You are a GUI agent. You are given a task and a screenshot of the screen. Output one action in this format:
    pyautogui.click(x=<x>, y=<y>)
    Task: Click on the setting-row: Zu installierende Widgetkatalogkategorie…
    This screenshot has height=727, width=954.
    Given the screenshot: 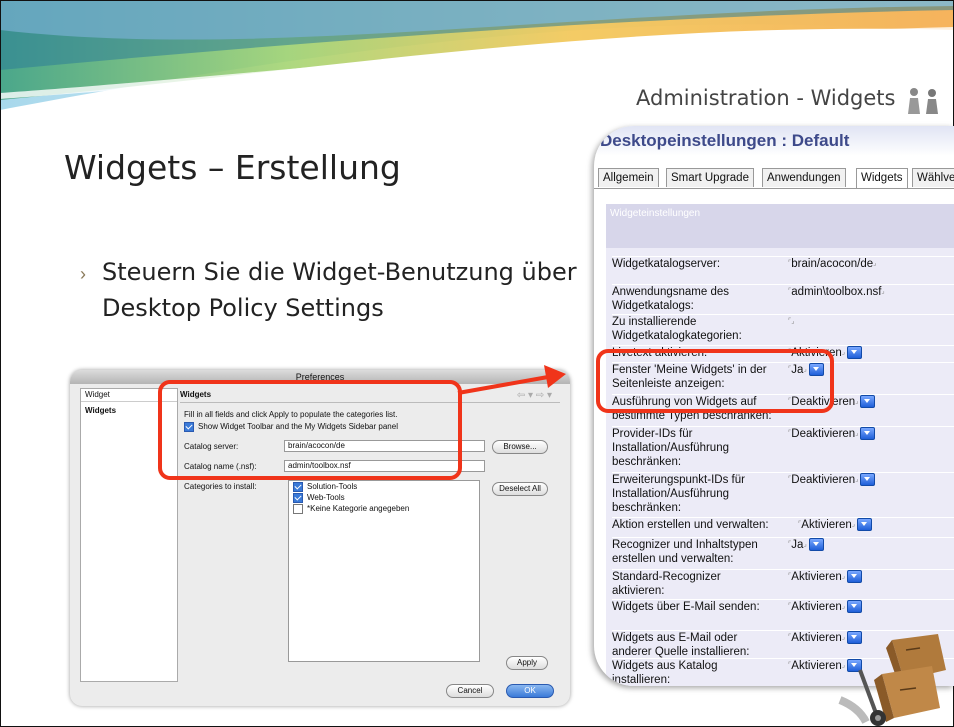 What is the action you would take?
    pyautogui.click(x=783, y=328)
    